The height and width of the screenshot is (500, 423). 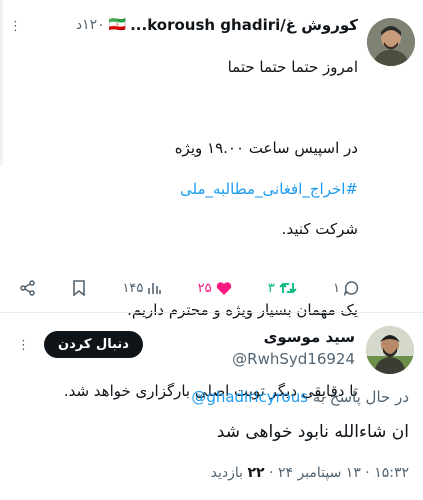 I want to click on tweet-divider, so click(x=211, y=312).